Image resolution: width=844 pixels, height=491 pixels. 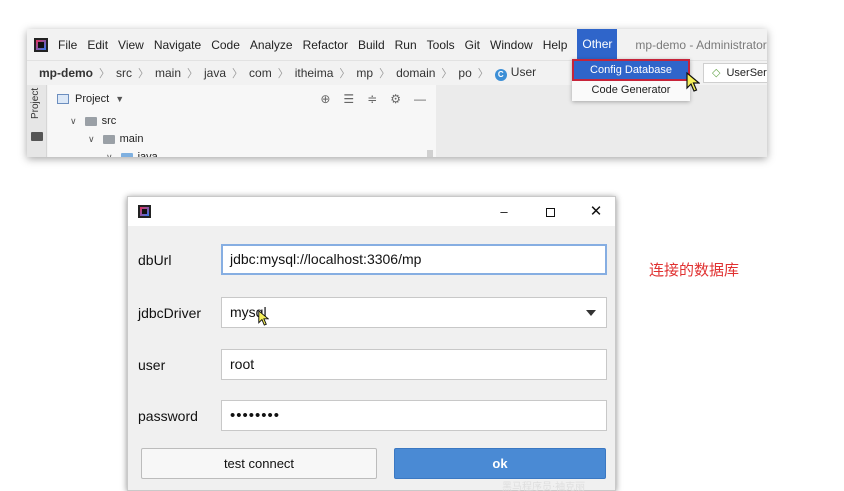 What do you see at coordinates (115, 139) in the screenshot?
I see `tree-item: ∨ main` at bounding box center [115, 139].